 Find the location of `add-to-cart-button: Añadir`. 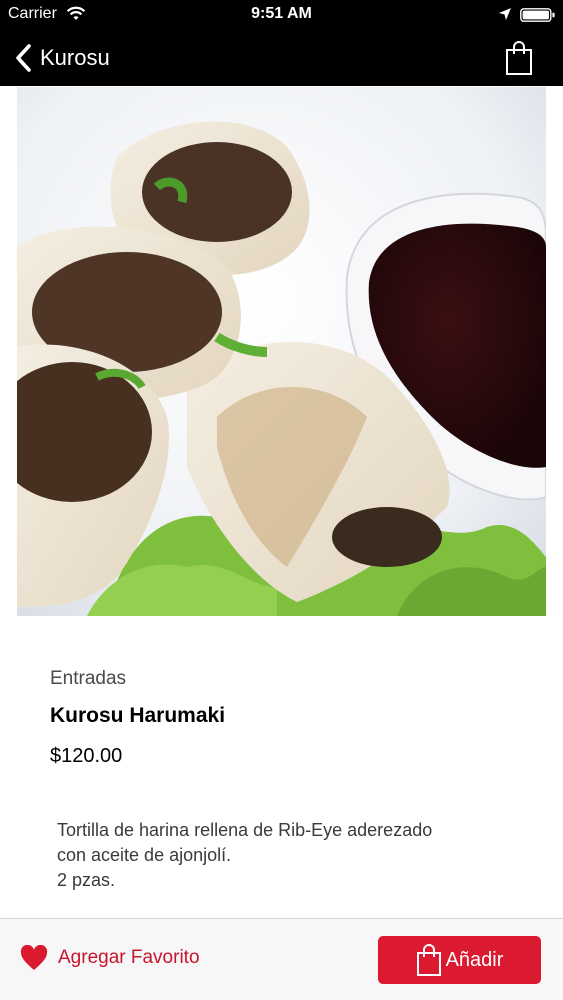

add-to-cart-button: Añadir is located at coordinates (459, 960).